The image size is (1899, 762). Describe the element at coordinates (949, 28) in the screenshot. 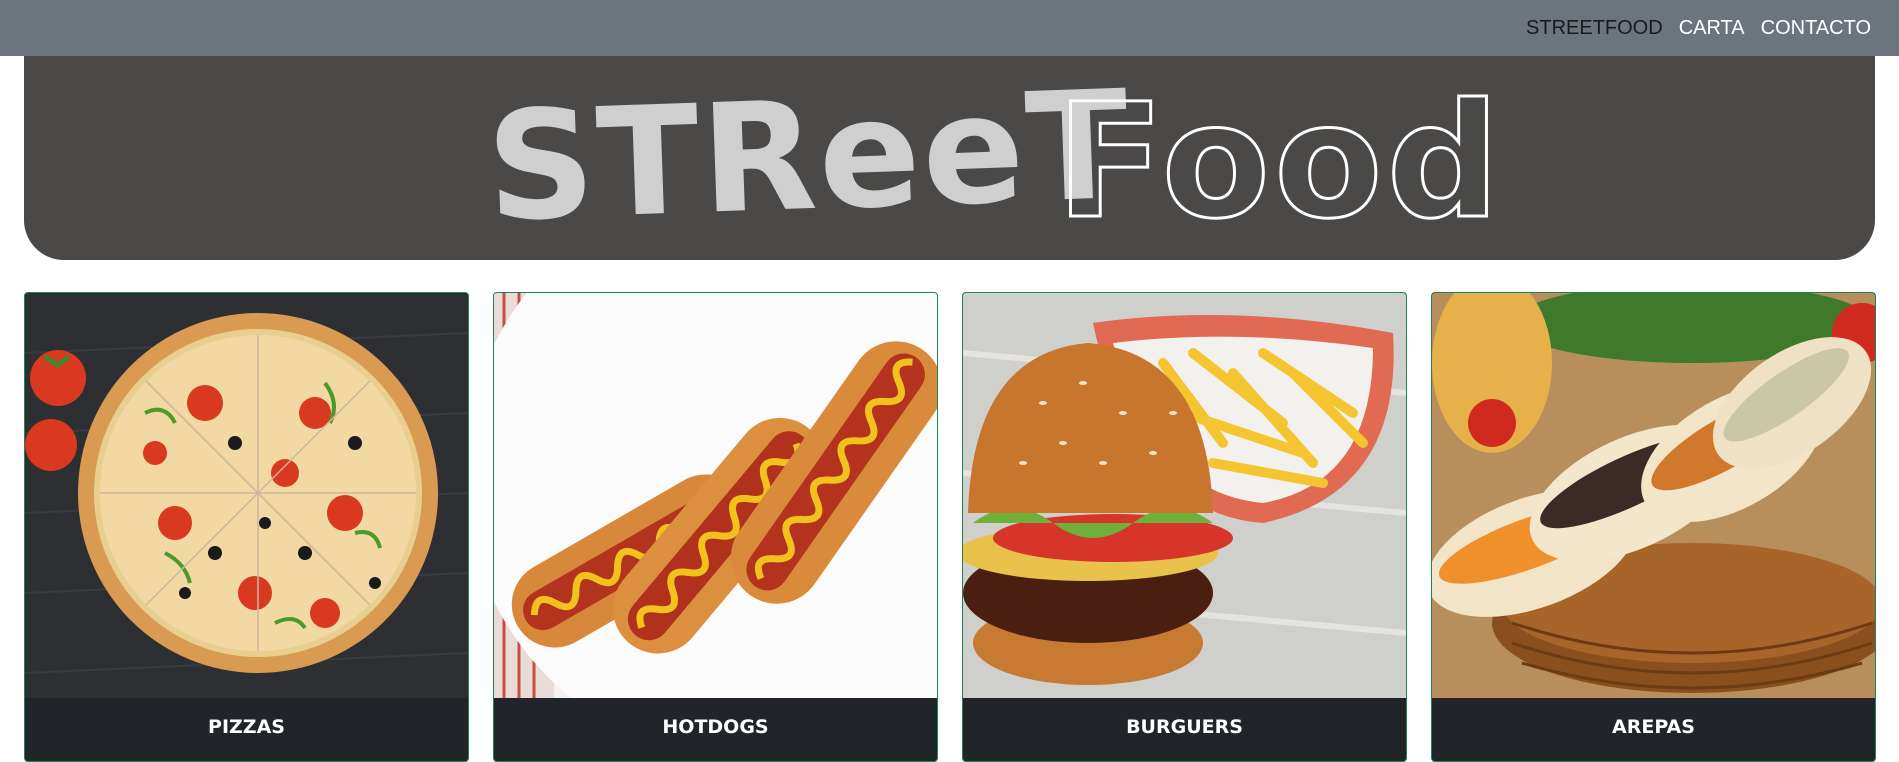

I see `top-navbar: STREETFOOD CARTA CONTACTO` at that location.